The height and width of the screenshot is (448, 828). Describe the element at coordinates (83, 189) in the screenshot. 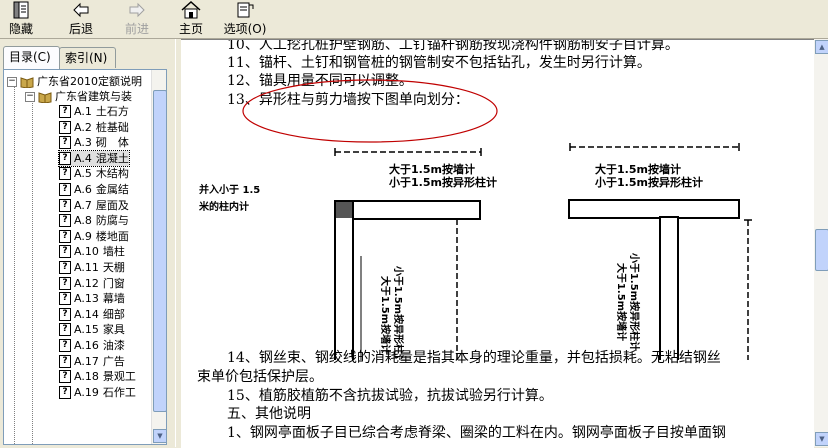

I see `tree-item-code: A.6` at that location.